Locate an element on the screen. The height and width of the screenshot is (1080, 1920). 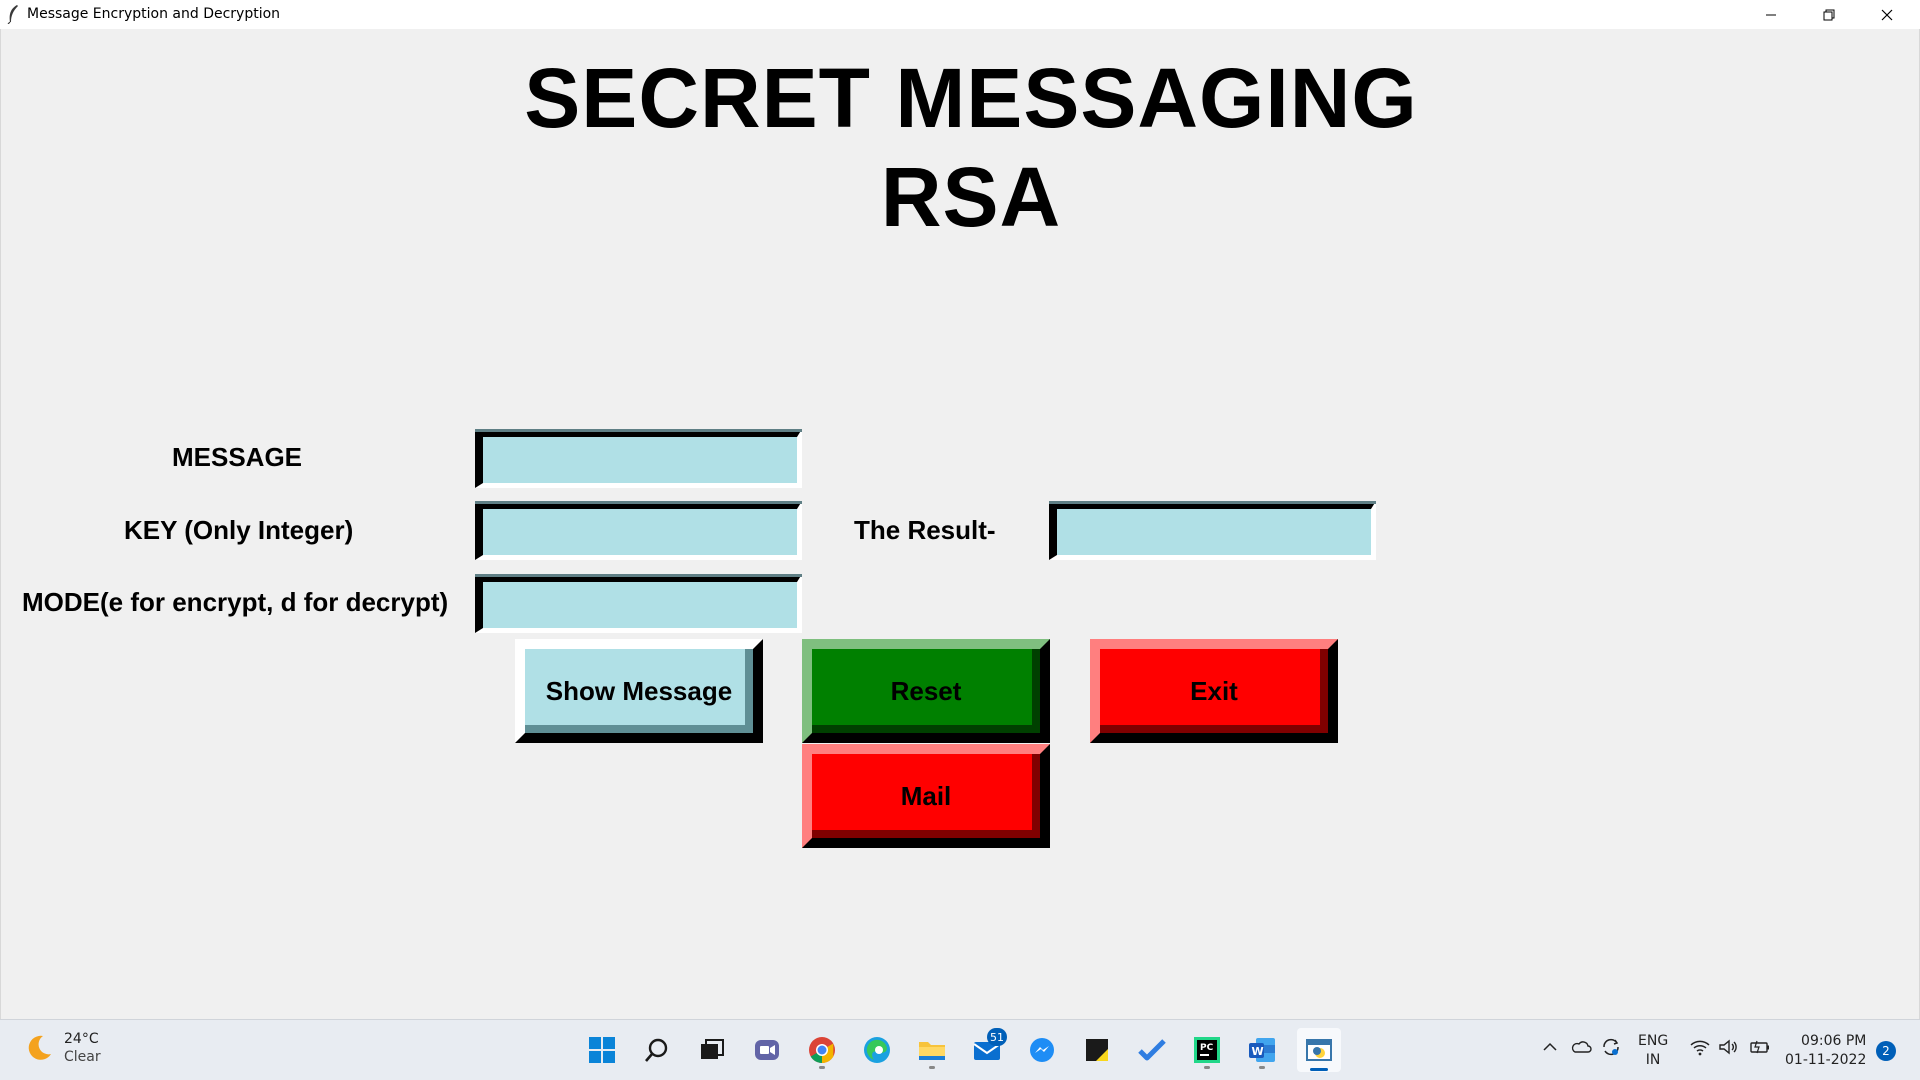
teams-chat-button is located at coordinates (767, 1050).